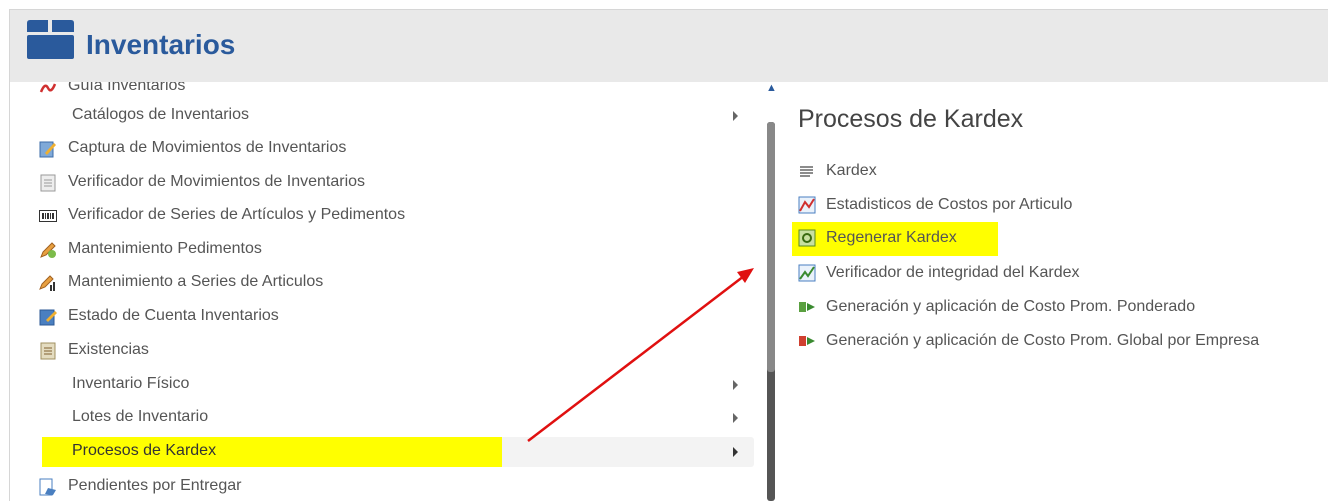 The image size is (1328, 501). What do you see at coordinates (771, 88) in the screenshot?
I see `scroll-up-icon: ▲` at bounding box center [771, 88].